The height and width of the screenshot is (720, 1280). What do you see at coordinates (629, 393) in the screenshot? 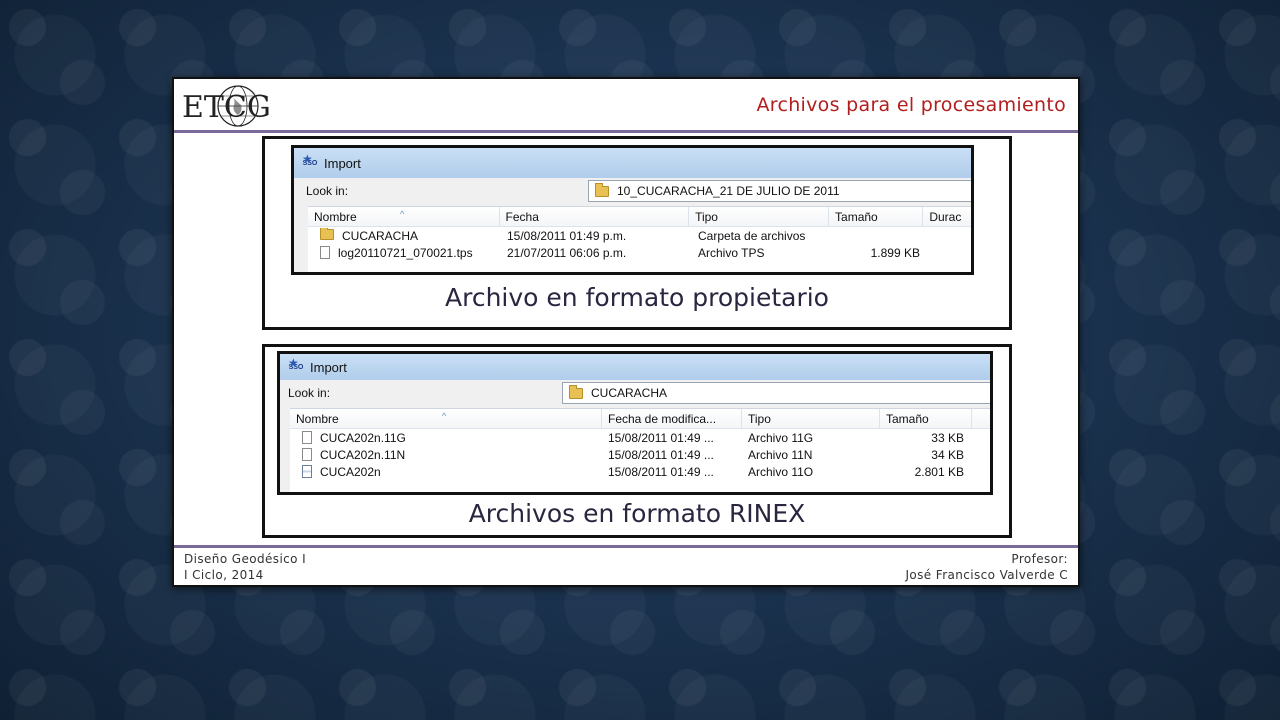
I see `look-in-value: CUCARACHA` at bounding box center [629, 393].